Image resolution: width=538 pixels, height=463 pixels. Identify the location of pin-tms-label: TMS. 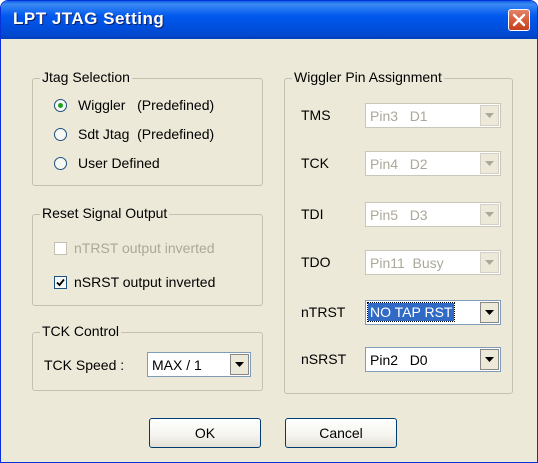
(316, 115).